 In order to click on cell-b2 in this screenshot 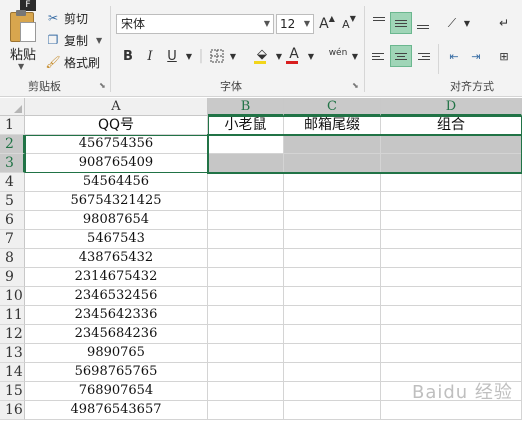, I will do `click(246, 144)`.